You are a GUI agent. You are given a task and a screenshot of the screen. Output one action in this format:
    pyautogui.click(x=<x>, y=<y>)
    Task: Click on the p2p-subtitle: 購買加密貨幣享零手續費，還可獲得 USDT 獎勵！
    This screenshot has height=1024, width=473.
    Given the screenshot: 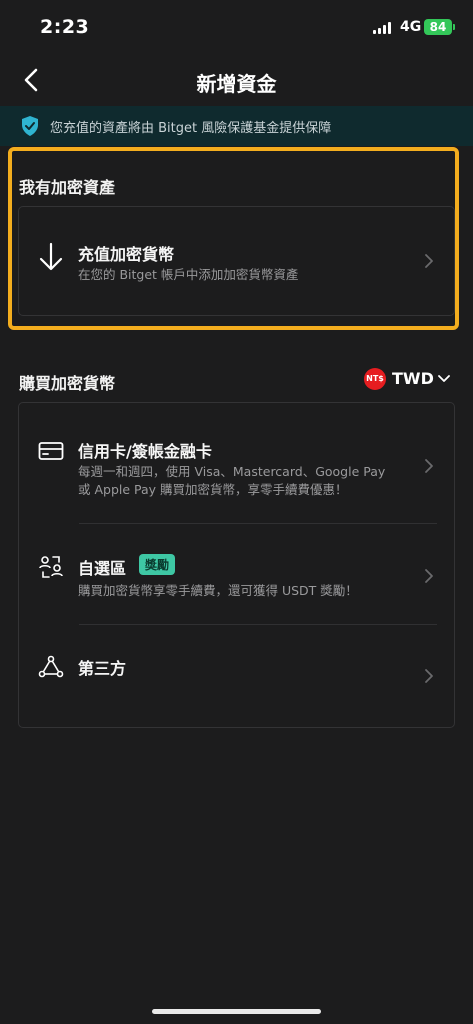 What is the action you would take?
    pyautogui.click(x=218, y=590)
    